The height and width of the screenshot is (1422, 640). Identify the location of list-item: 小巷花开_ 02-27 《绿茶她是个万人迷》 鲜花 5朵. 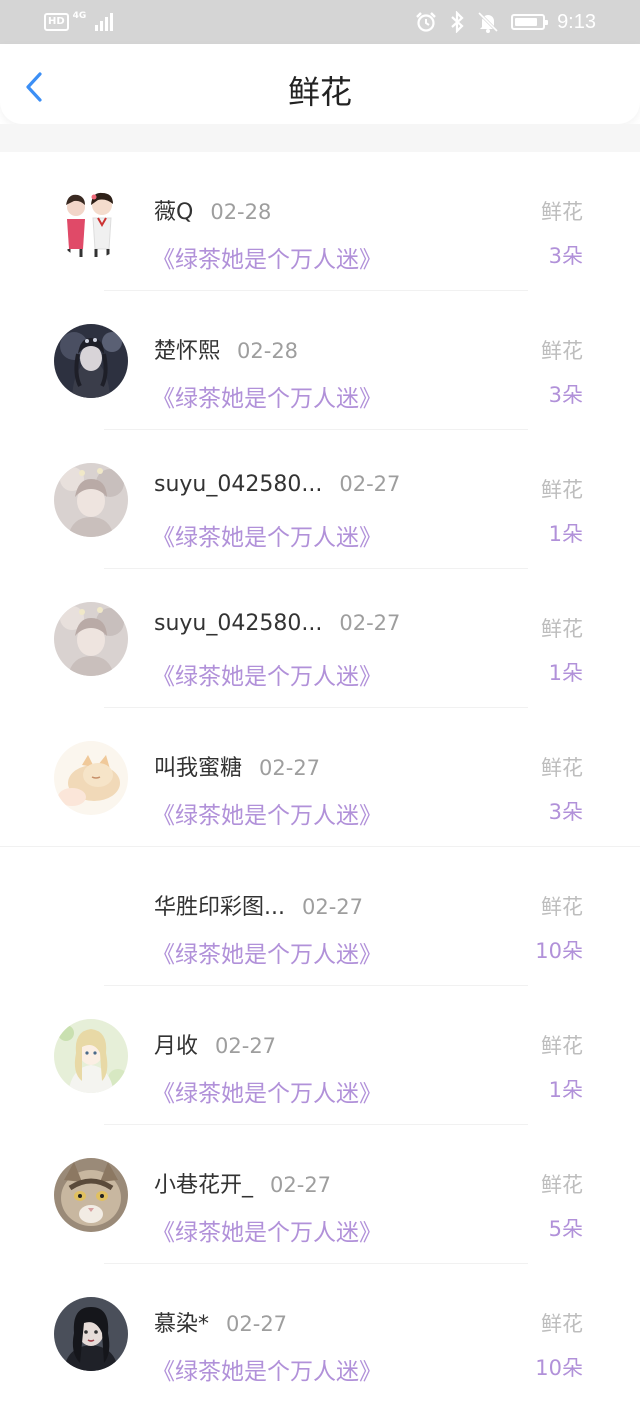
(320, 1194).